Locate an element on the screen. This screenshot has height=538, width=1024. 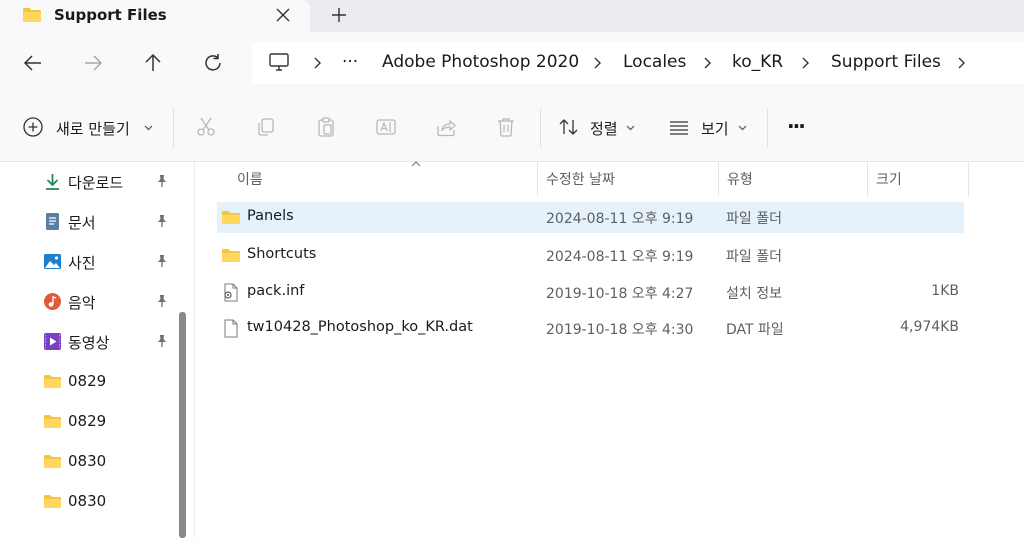
column-header-type: 유형 is located at coordinates (793, 179).